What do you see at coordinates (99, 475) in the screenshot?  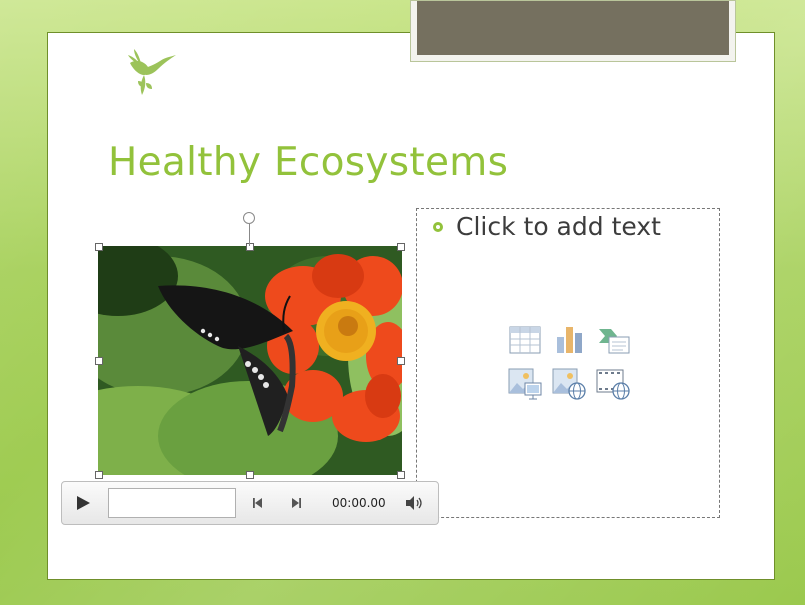 I see `resize-handle-bottom-left` at bounding box center [99, 475].